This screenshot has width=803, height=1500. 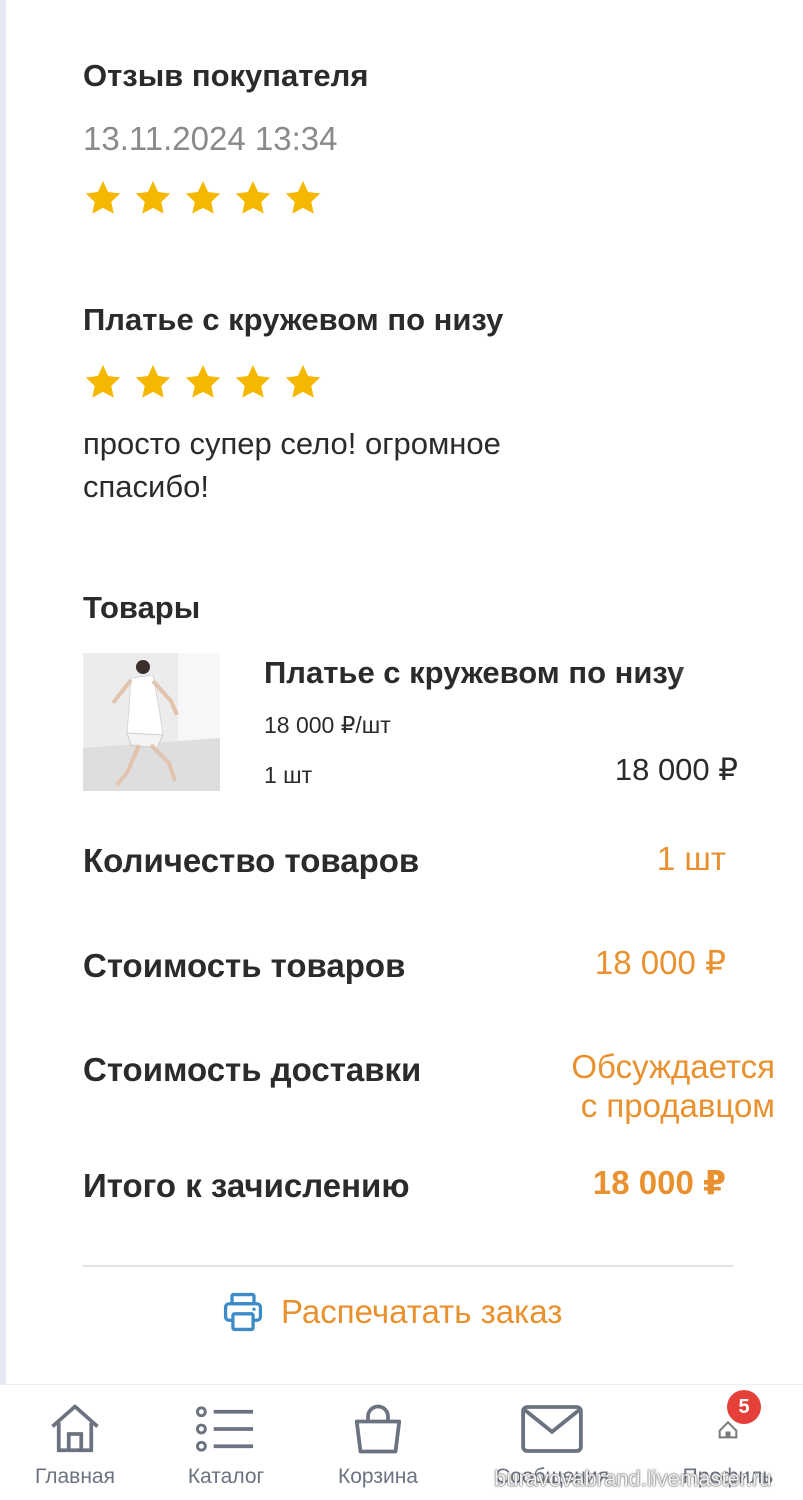 I want to click on shopping-bag-icon, so click(x=378, y=1429).